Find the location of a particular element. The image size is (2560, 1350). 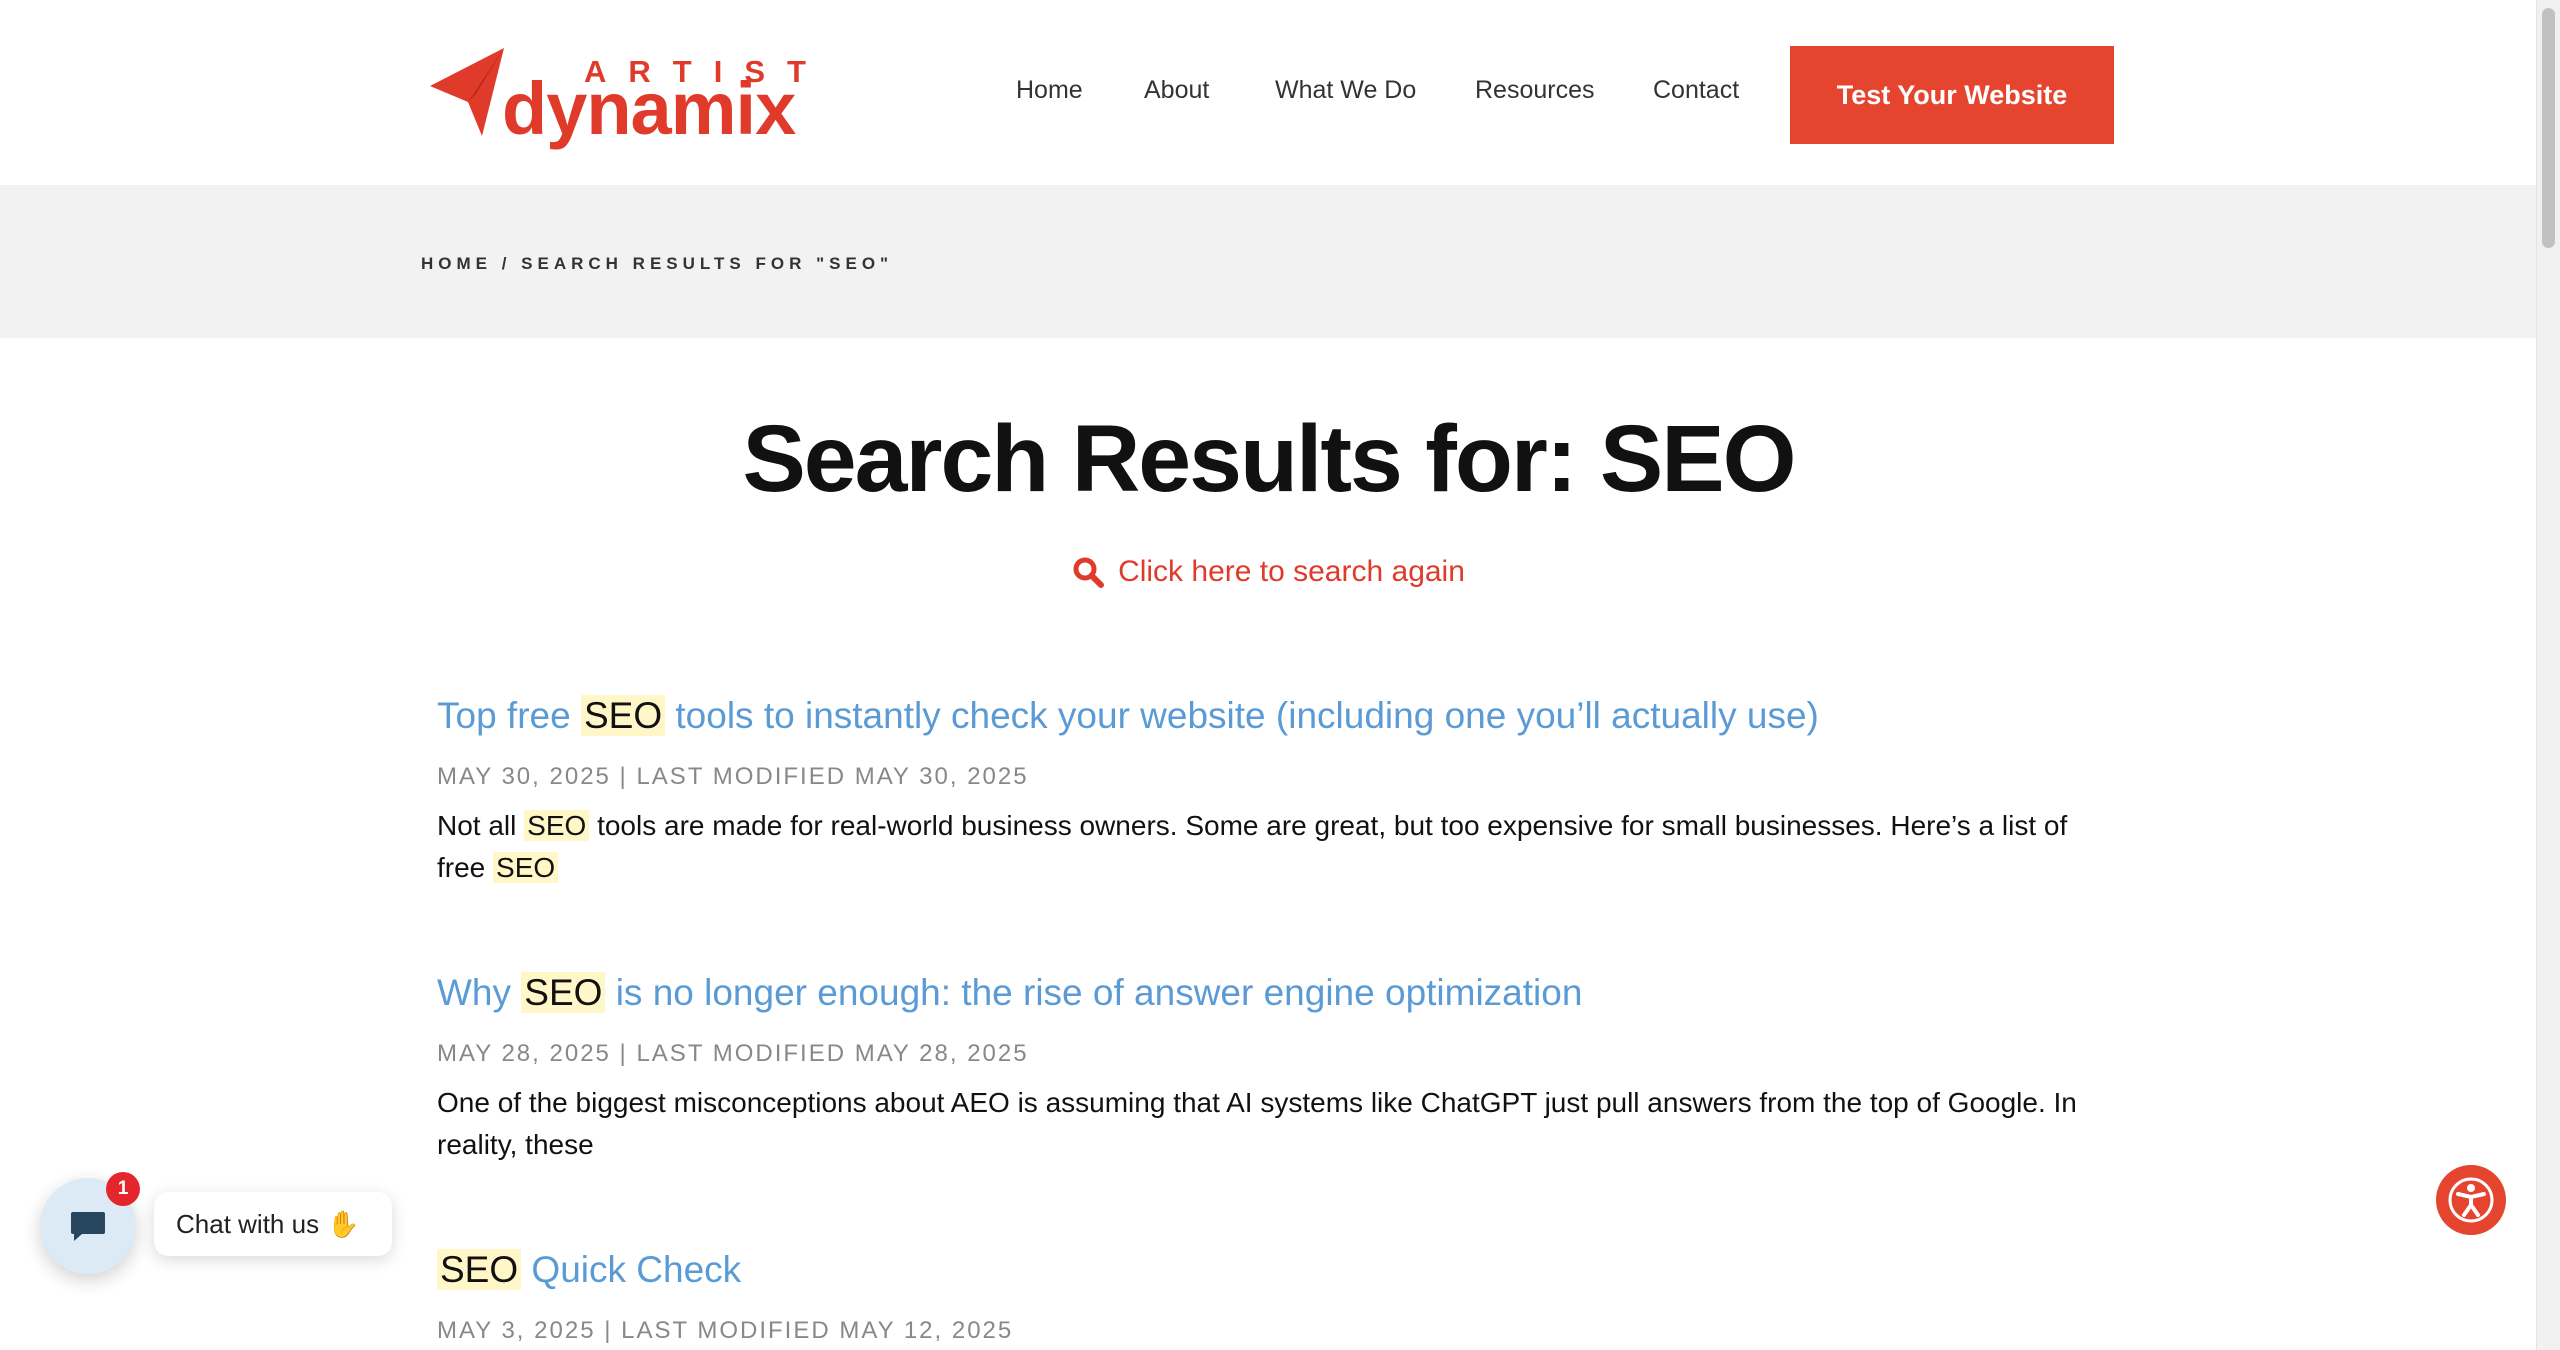

breadcrumb: HOME / SEARCH RESULTS FOR "SEO" is located at coordinates (657, 264).